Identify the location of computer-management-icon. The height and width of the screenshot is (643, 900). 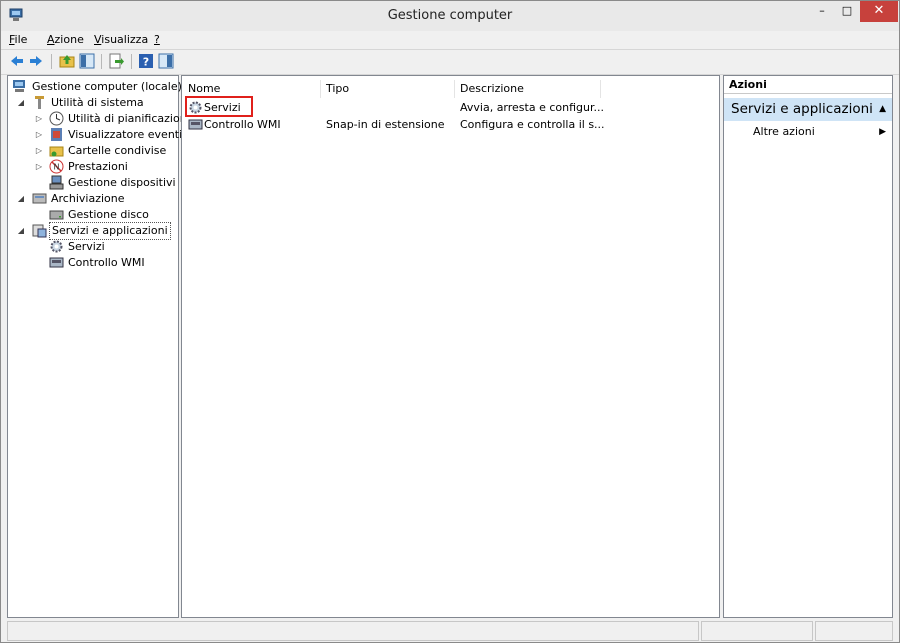
(19, 86).